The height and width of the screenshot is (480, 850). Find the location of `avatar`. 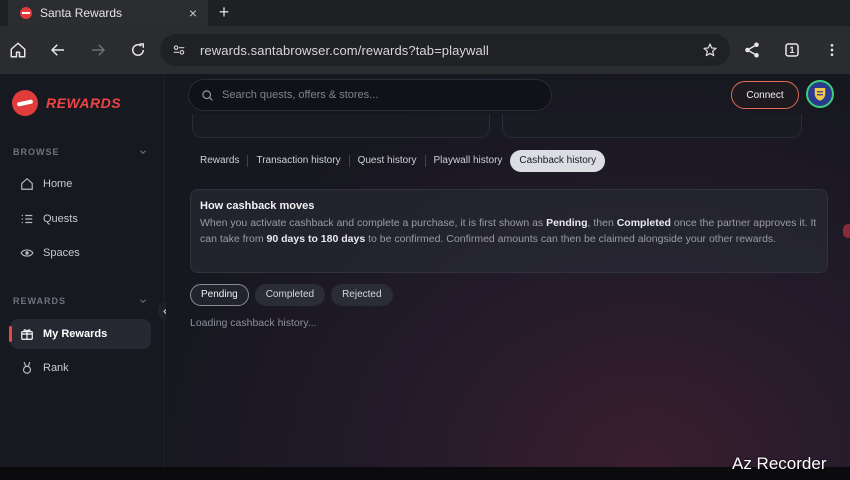

avatar is located at coordinates (820, 94).